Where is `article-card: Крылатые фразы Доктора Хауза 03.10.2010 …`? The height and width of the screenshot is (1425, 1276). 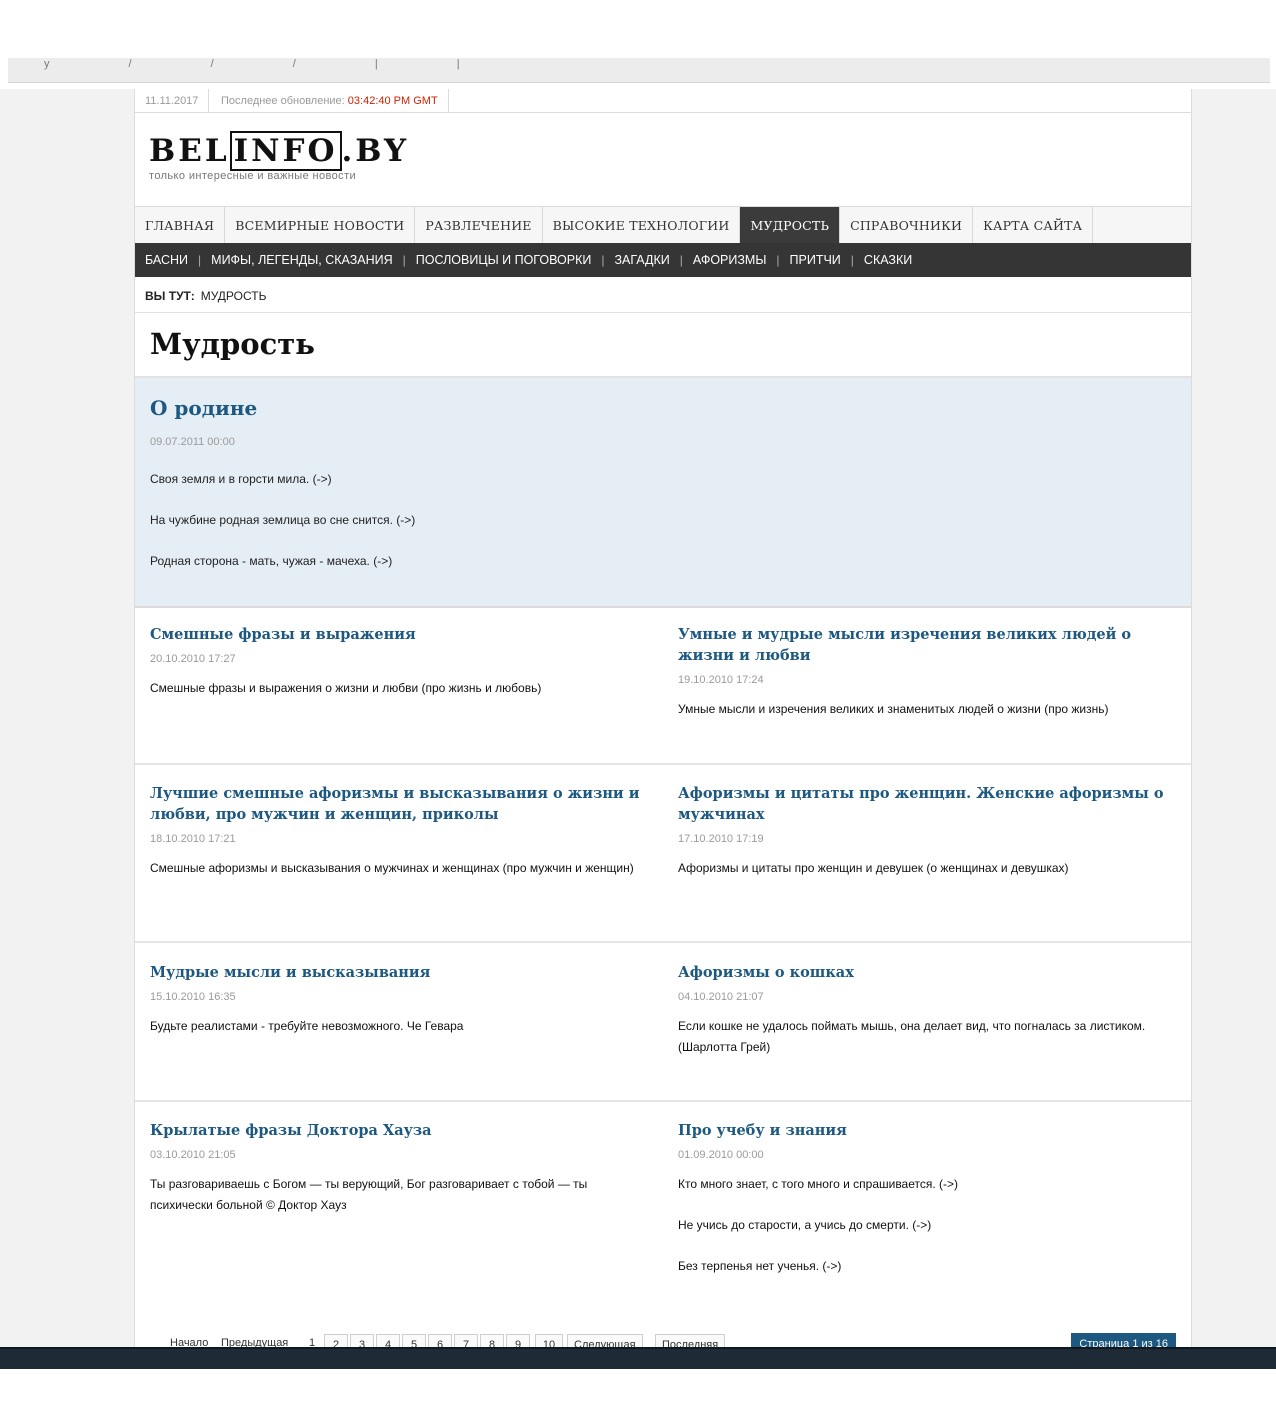 article-card: Крылатые фразы Доктора Хауза 03.10.2010 … is located at coordinates (400, 1168).